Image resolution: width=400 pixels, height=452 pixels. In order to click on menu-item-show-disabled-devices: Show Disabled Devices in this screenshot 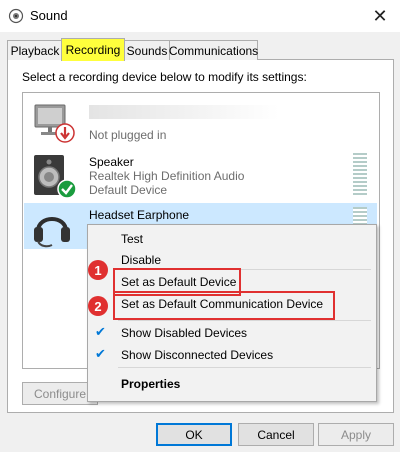, I will do `click(184, 333)`.